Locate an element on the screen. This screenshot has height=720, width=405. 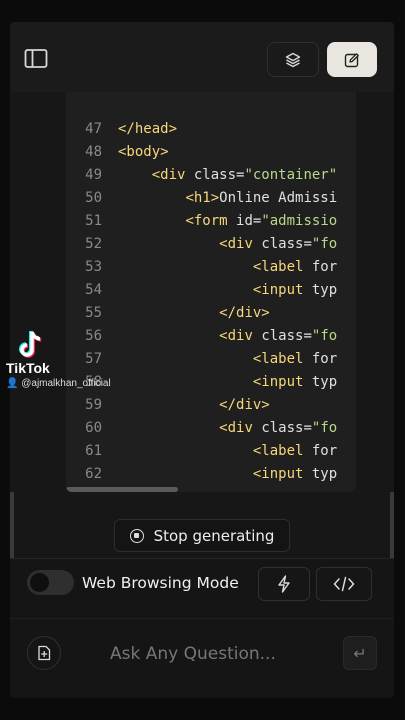
code-line: 52 <div class="fo is located at coordinates (211, 244).